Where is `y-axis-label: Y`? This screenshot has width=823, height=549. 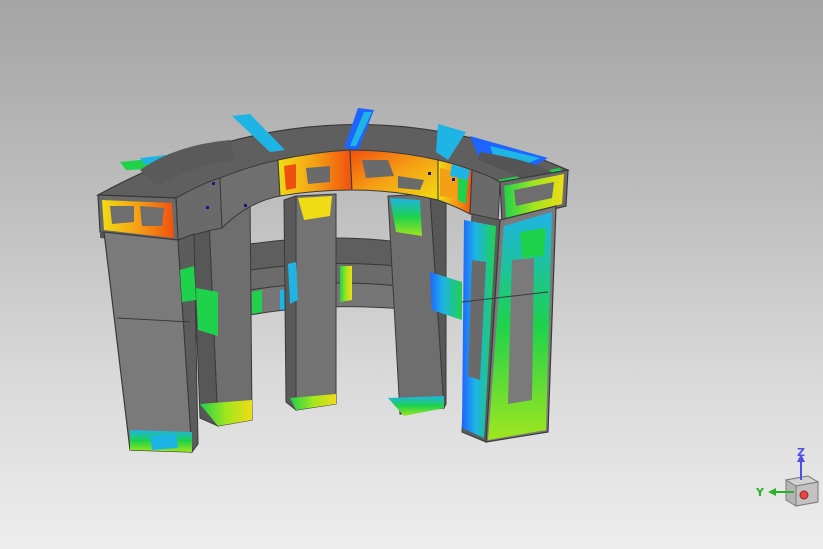 y-axis-label: Y is located at coordinates (760, 492).